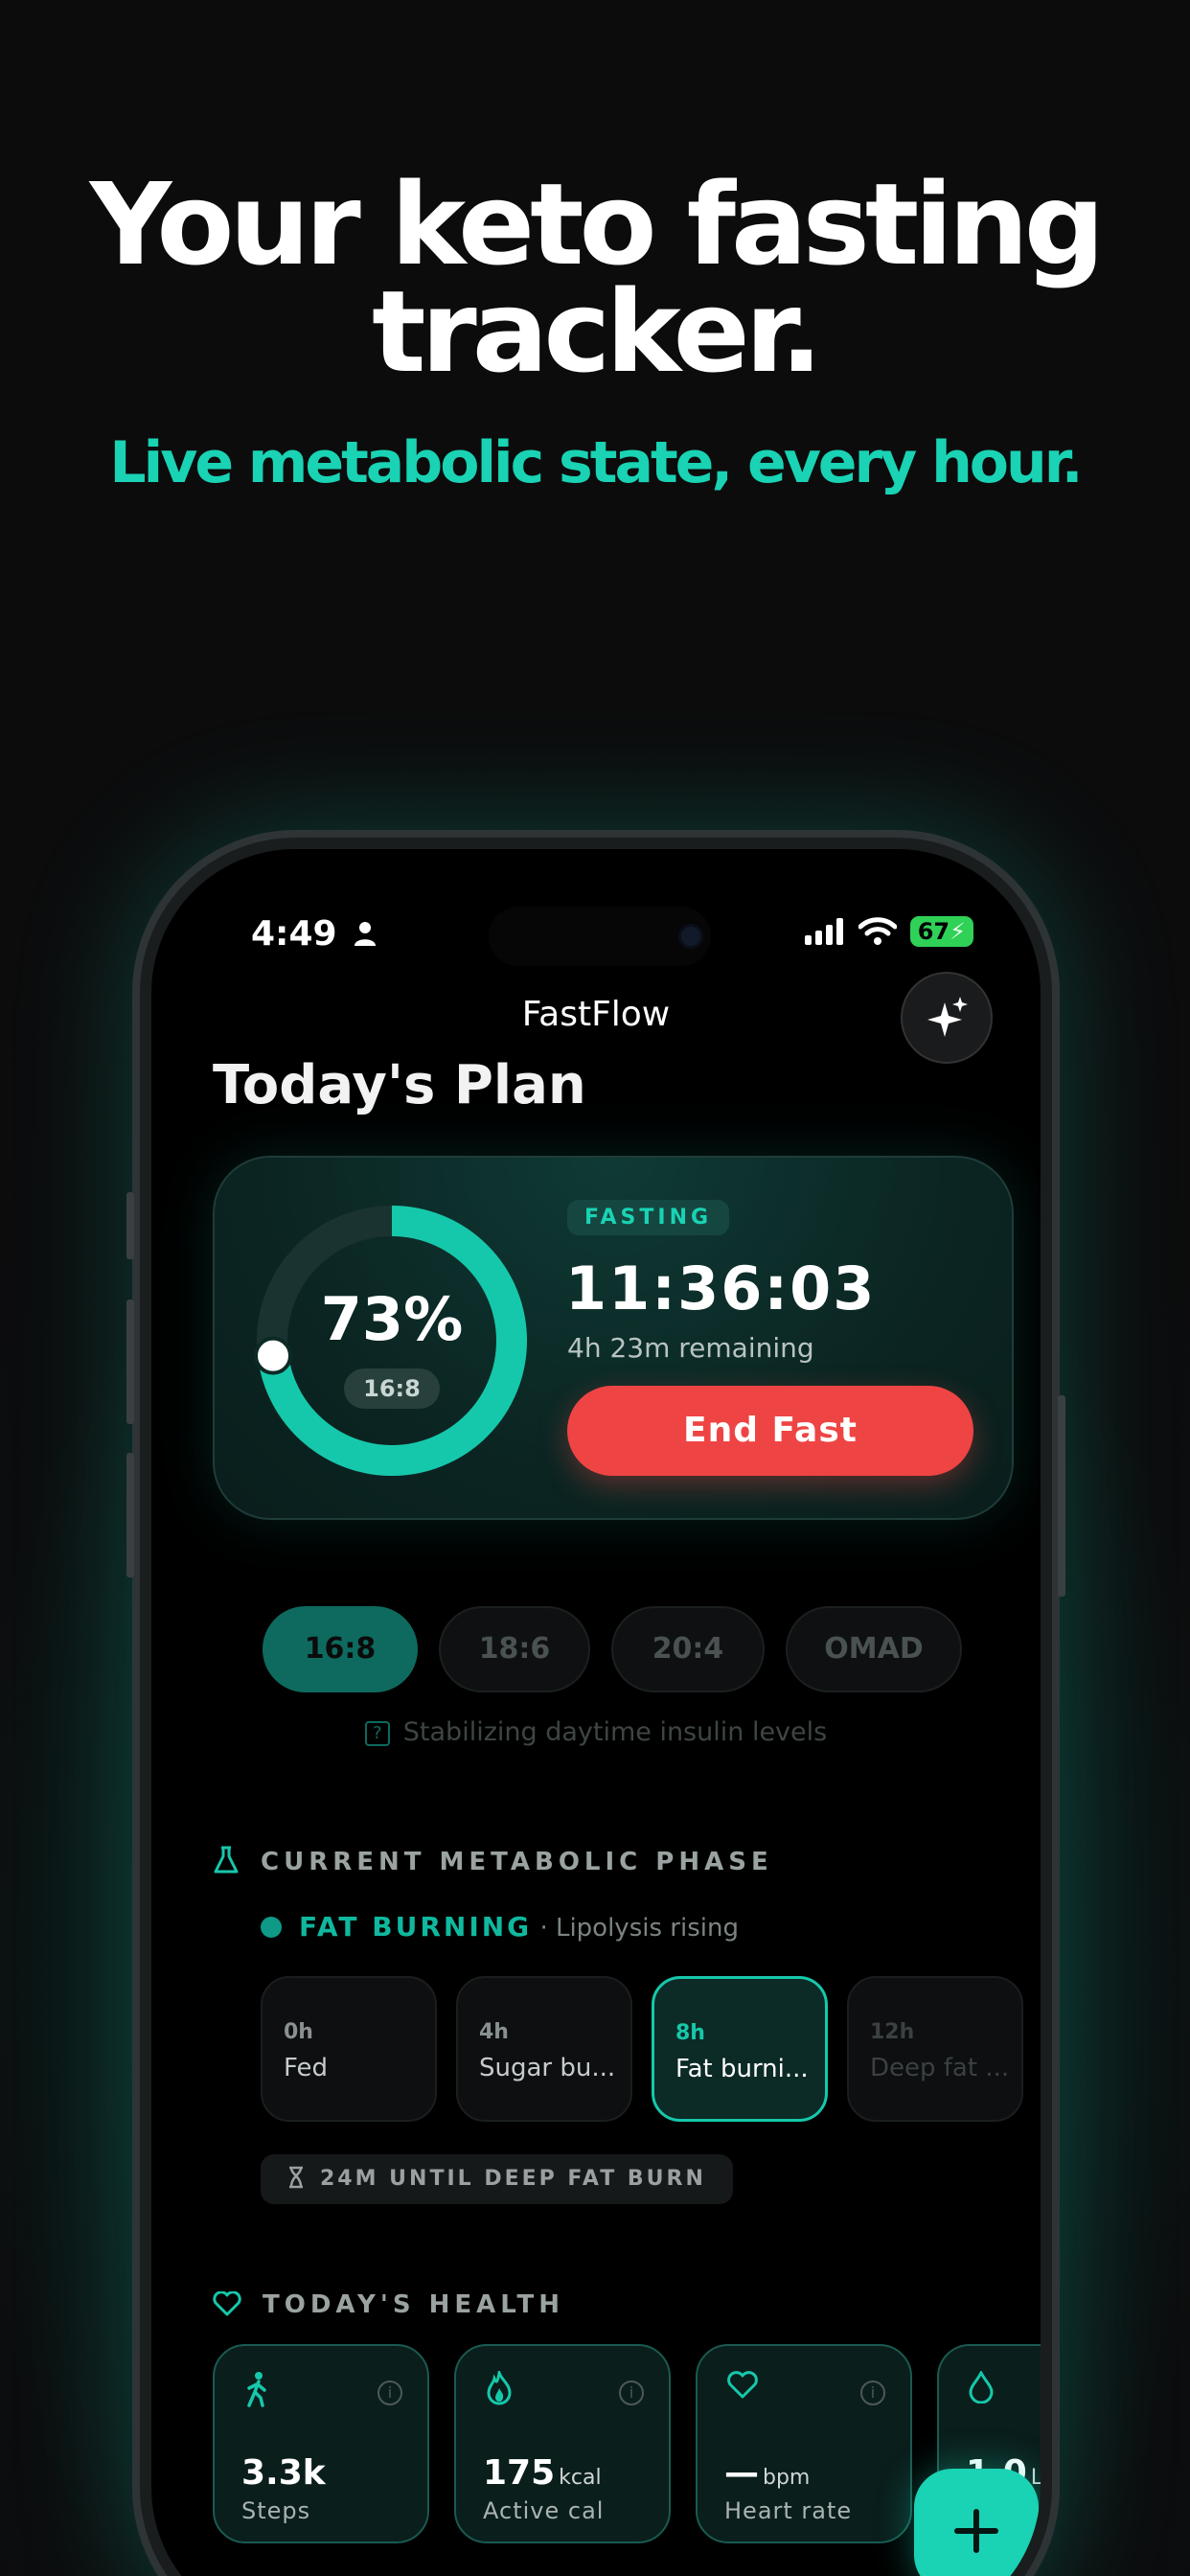 This screenshot has width=1190, height=2576. What do you see at coordinates (824, 931) in the screenshot?
I see `cellular-signal-icon` at bounding box center [824, 931].